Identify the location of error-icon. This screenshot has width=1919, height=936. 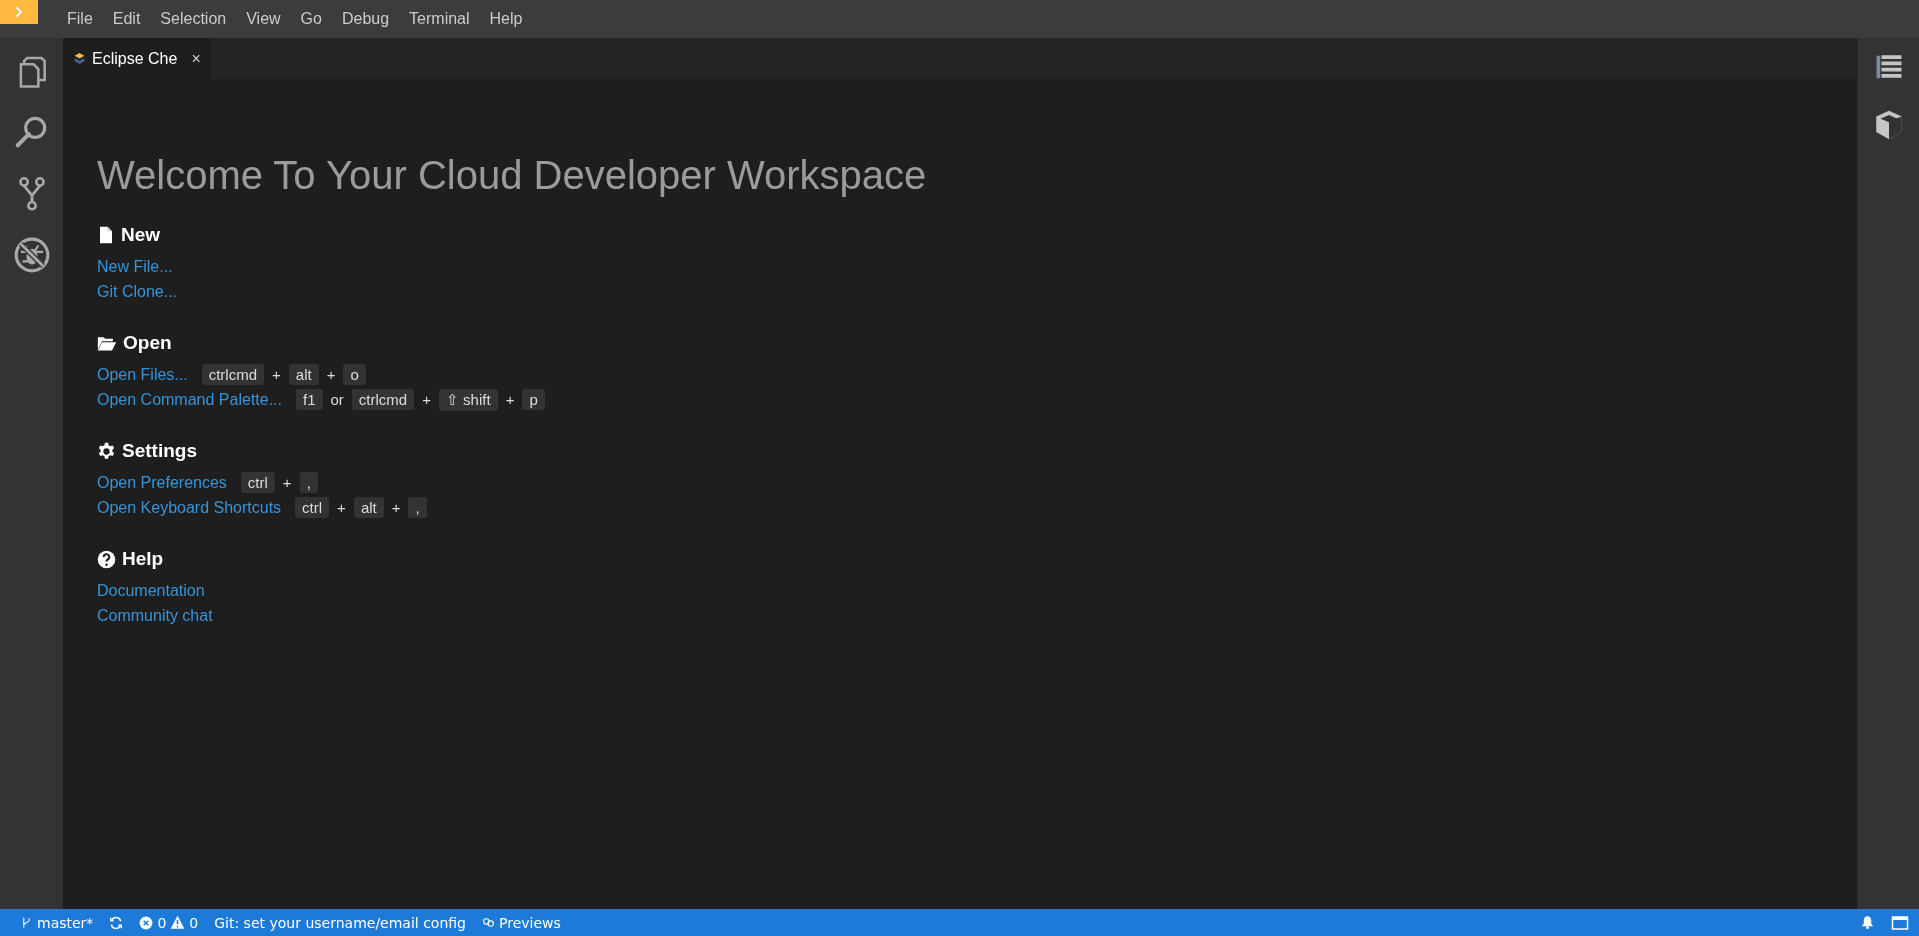
(146, 922).